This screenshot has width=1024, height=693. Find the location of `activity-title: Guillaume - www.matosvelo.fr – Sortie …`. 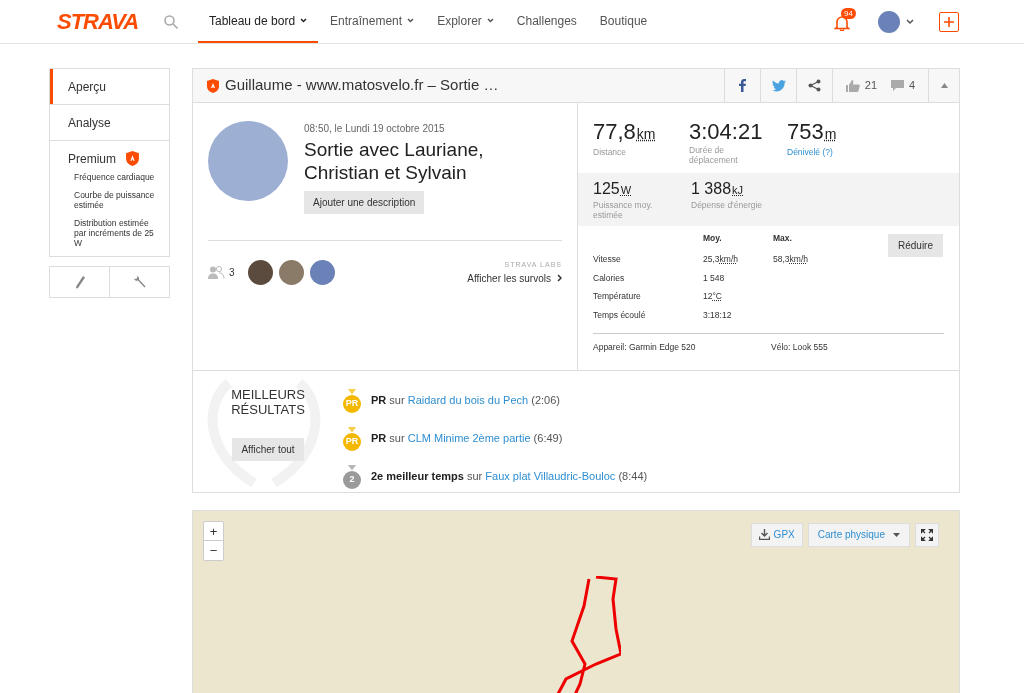

activity-title: Guillaume - www.matosvelo.fr – Sortie … is located at coordinates (362, 85).